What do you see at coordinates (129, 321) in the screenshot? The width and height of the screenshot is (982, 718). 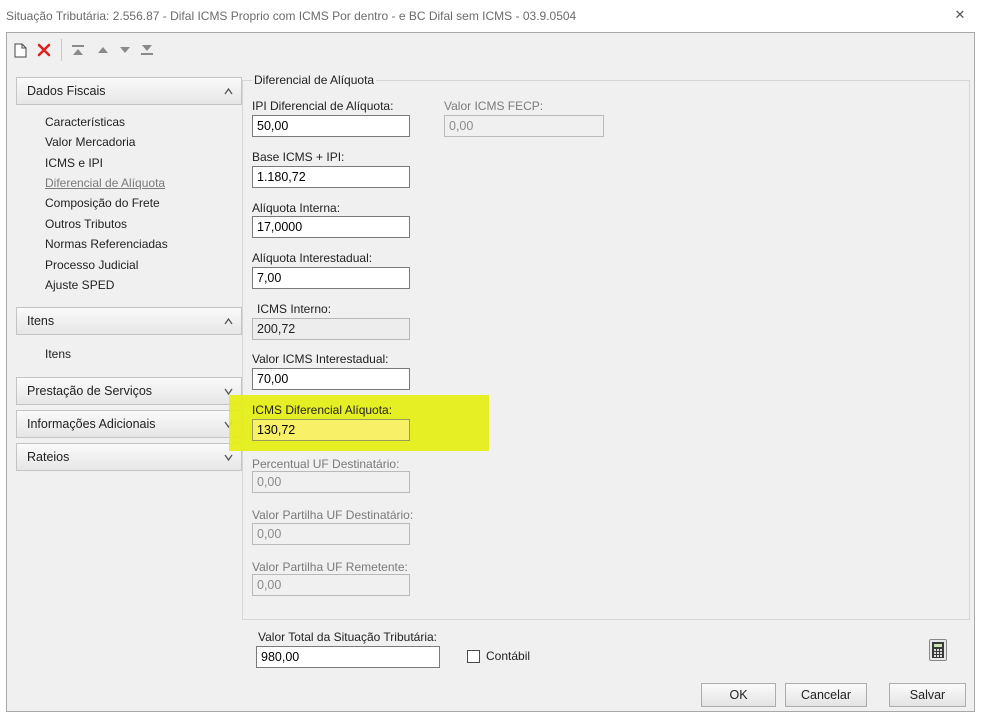 I see `group-itens: Itens` at bounding box center [129, 321].